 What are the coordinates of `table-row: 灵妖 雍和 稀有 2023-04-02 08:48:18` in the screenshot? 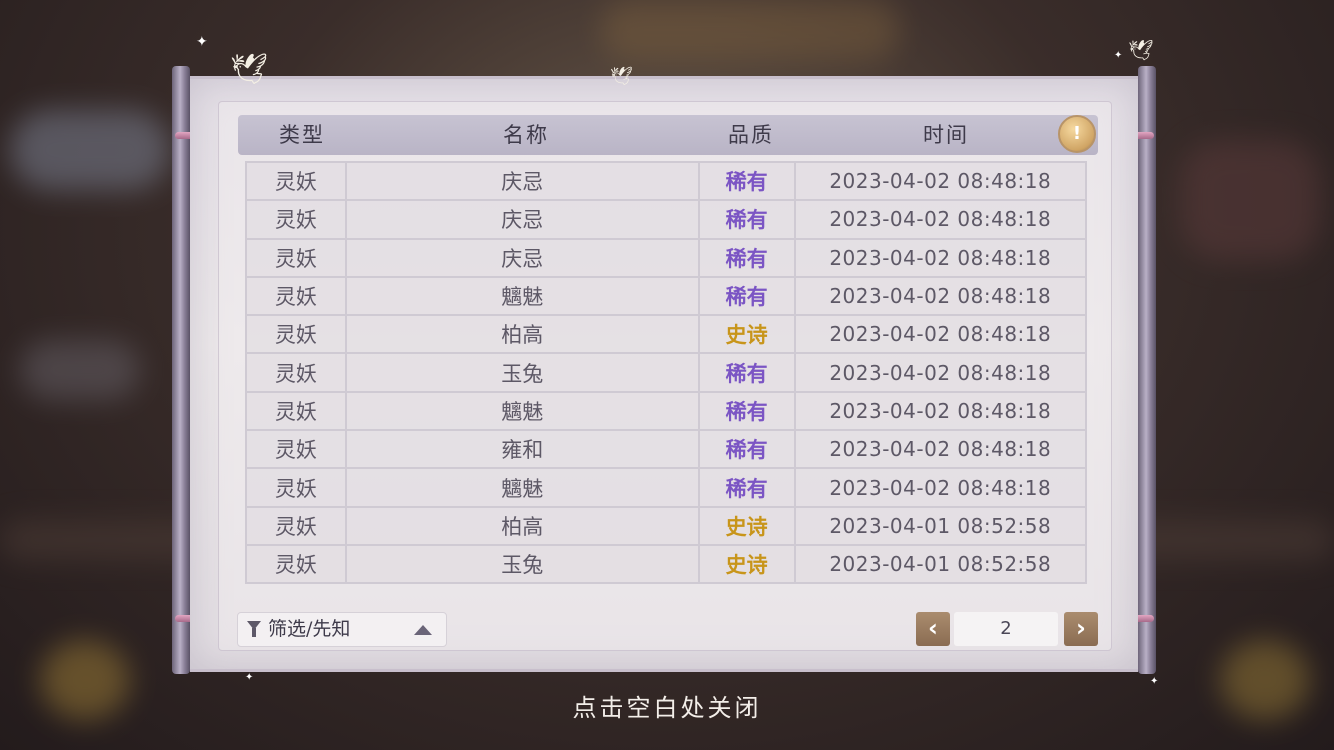 It's located at (666, 449).